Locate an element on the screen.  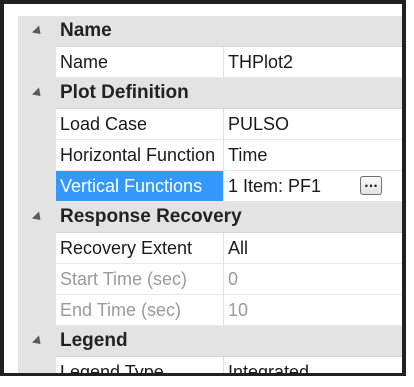
property-name: Name is located at coordinates (140, 62).